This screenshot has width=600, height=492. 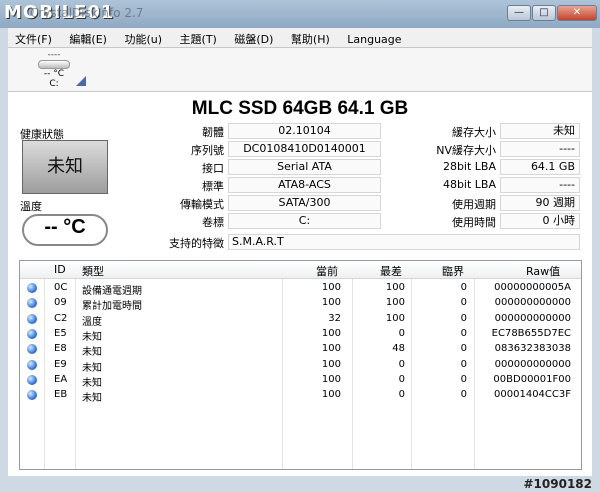 What do you see at coordinates (300, 289) in the screenshot?
I see `table-row: 0C 設備通電週期 100 100 0 00000000005A` at bounding box center [300, 289].